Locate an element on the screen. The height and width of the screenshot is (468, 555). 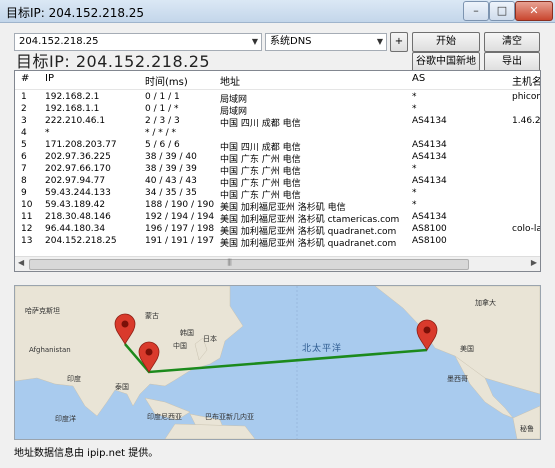
cell-index: 6 is located at coordinates (24, 157).